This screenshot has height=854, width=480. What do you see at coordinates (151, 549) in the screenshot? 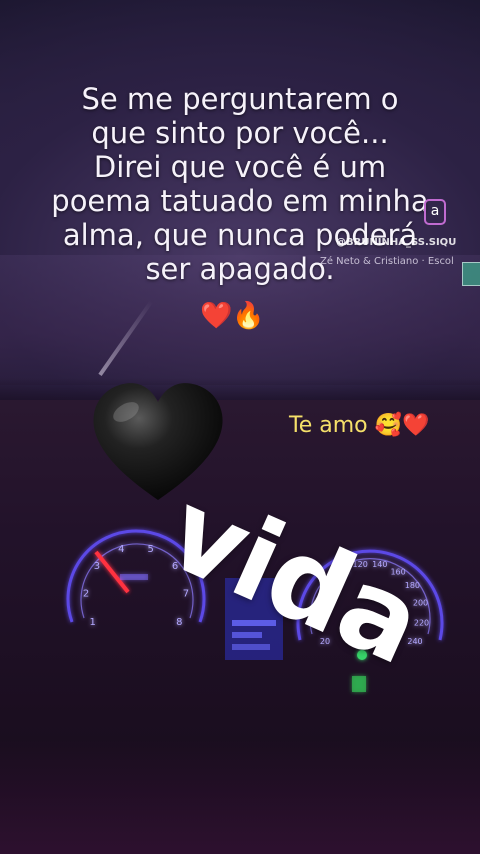
I see `gauge-tick-label: 5` at bounding box center [151, 549].